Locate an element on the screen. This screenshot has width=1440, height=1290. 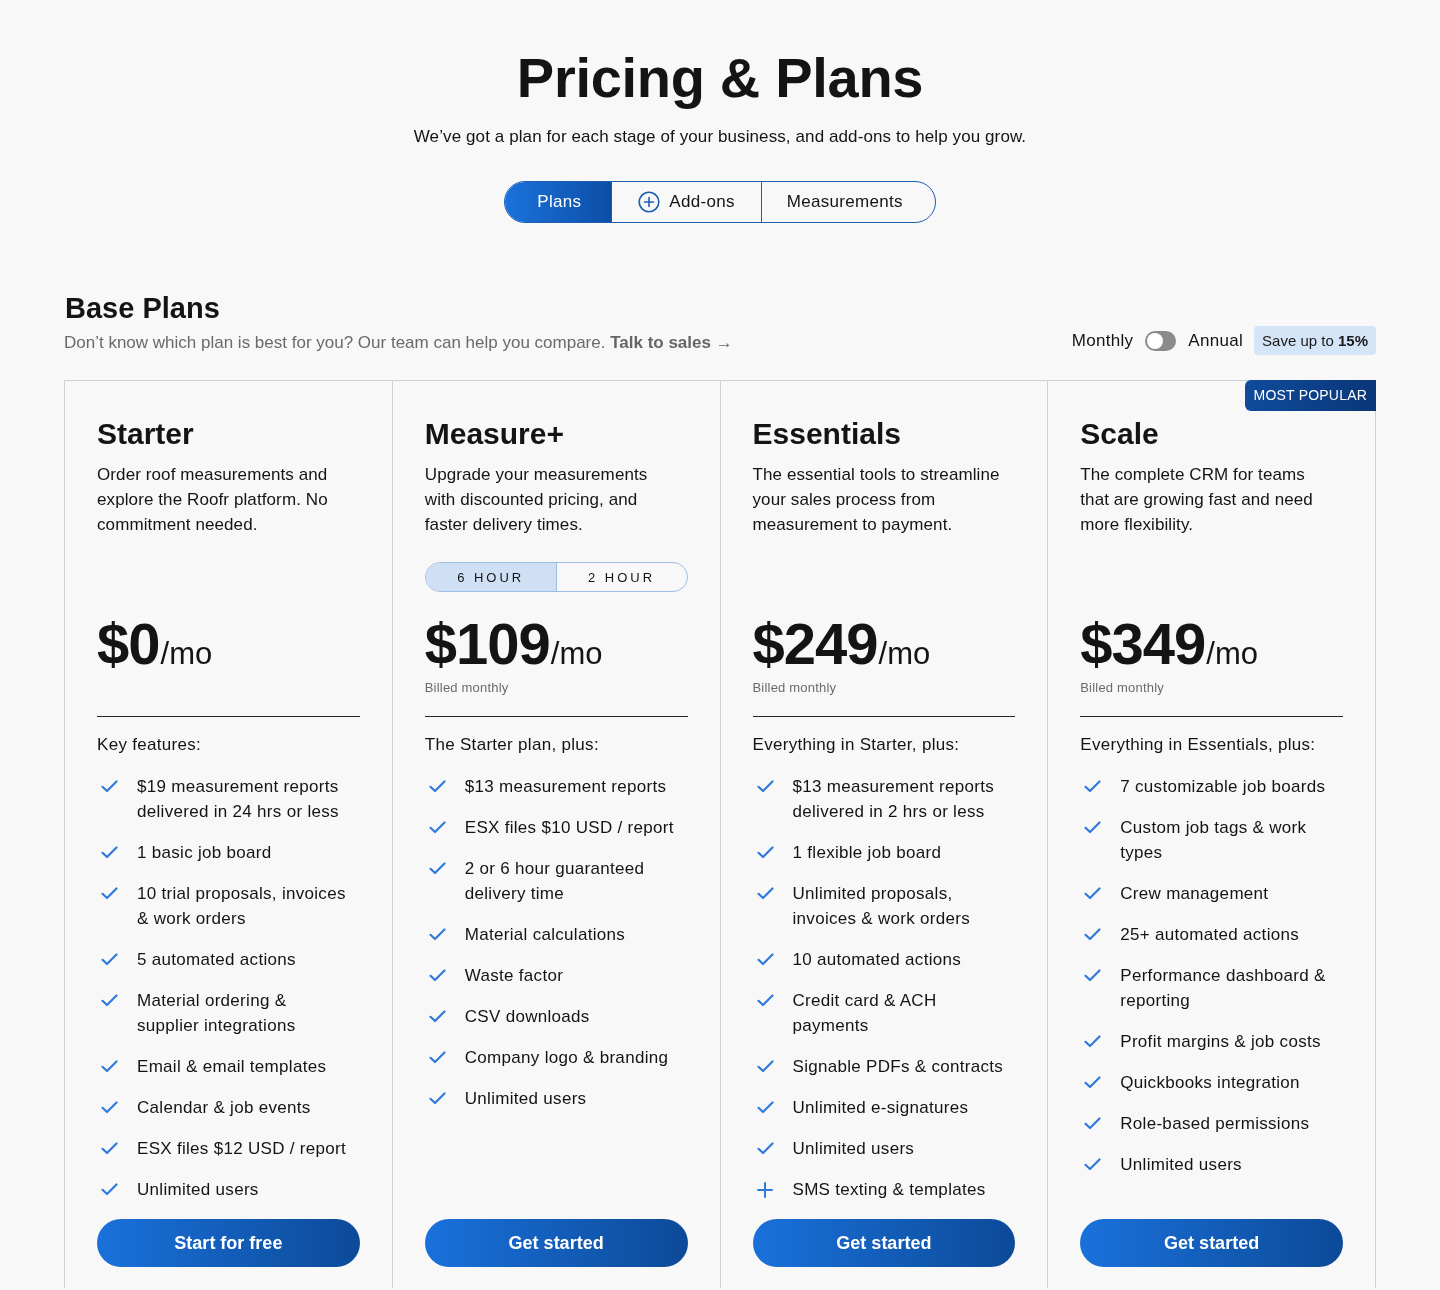
features-heading: The Starter plan, plus: is located at coordinates (512, 745).